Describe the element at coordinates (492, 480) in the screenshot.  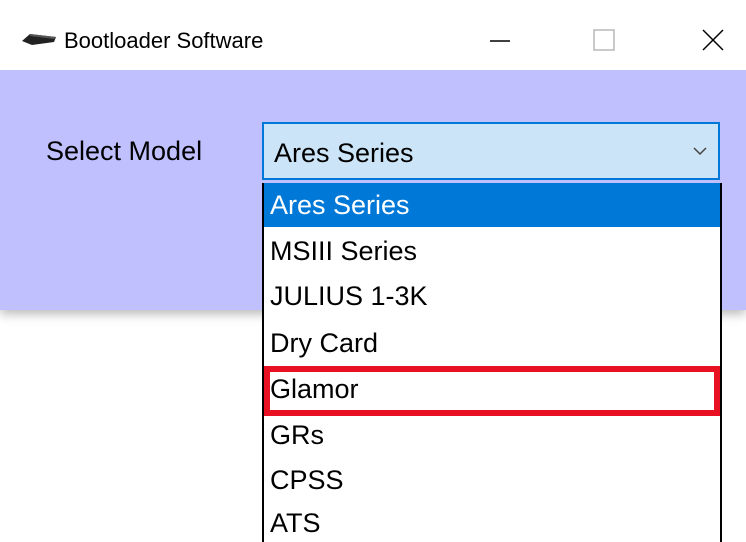
I see `dropdown-option-cpss: CPSS` at that location.